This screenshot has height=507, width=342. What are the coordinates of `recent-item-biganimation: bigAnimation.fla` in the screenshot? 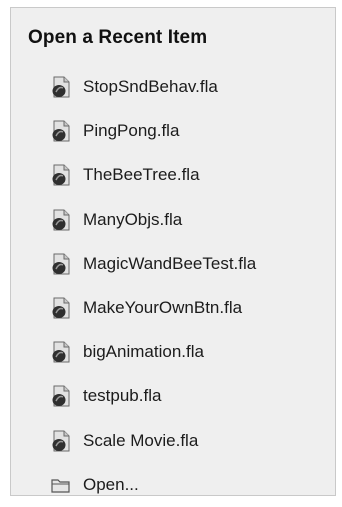 It's located at (173, 352).